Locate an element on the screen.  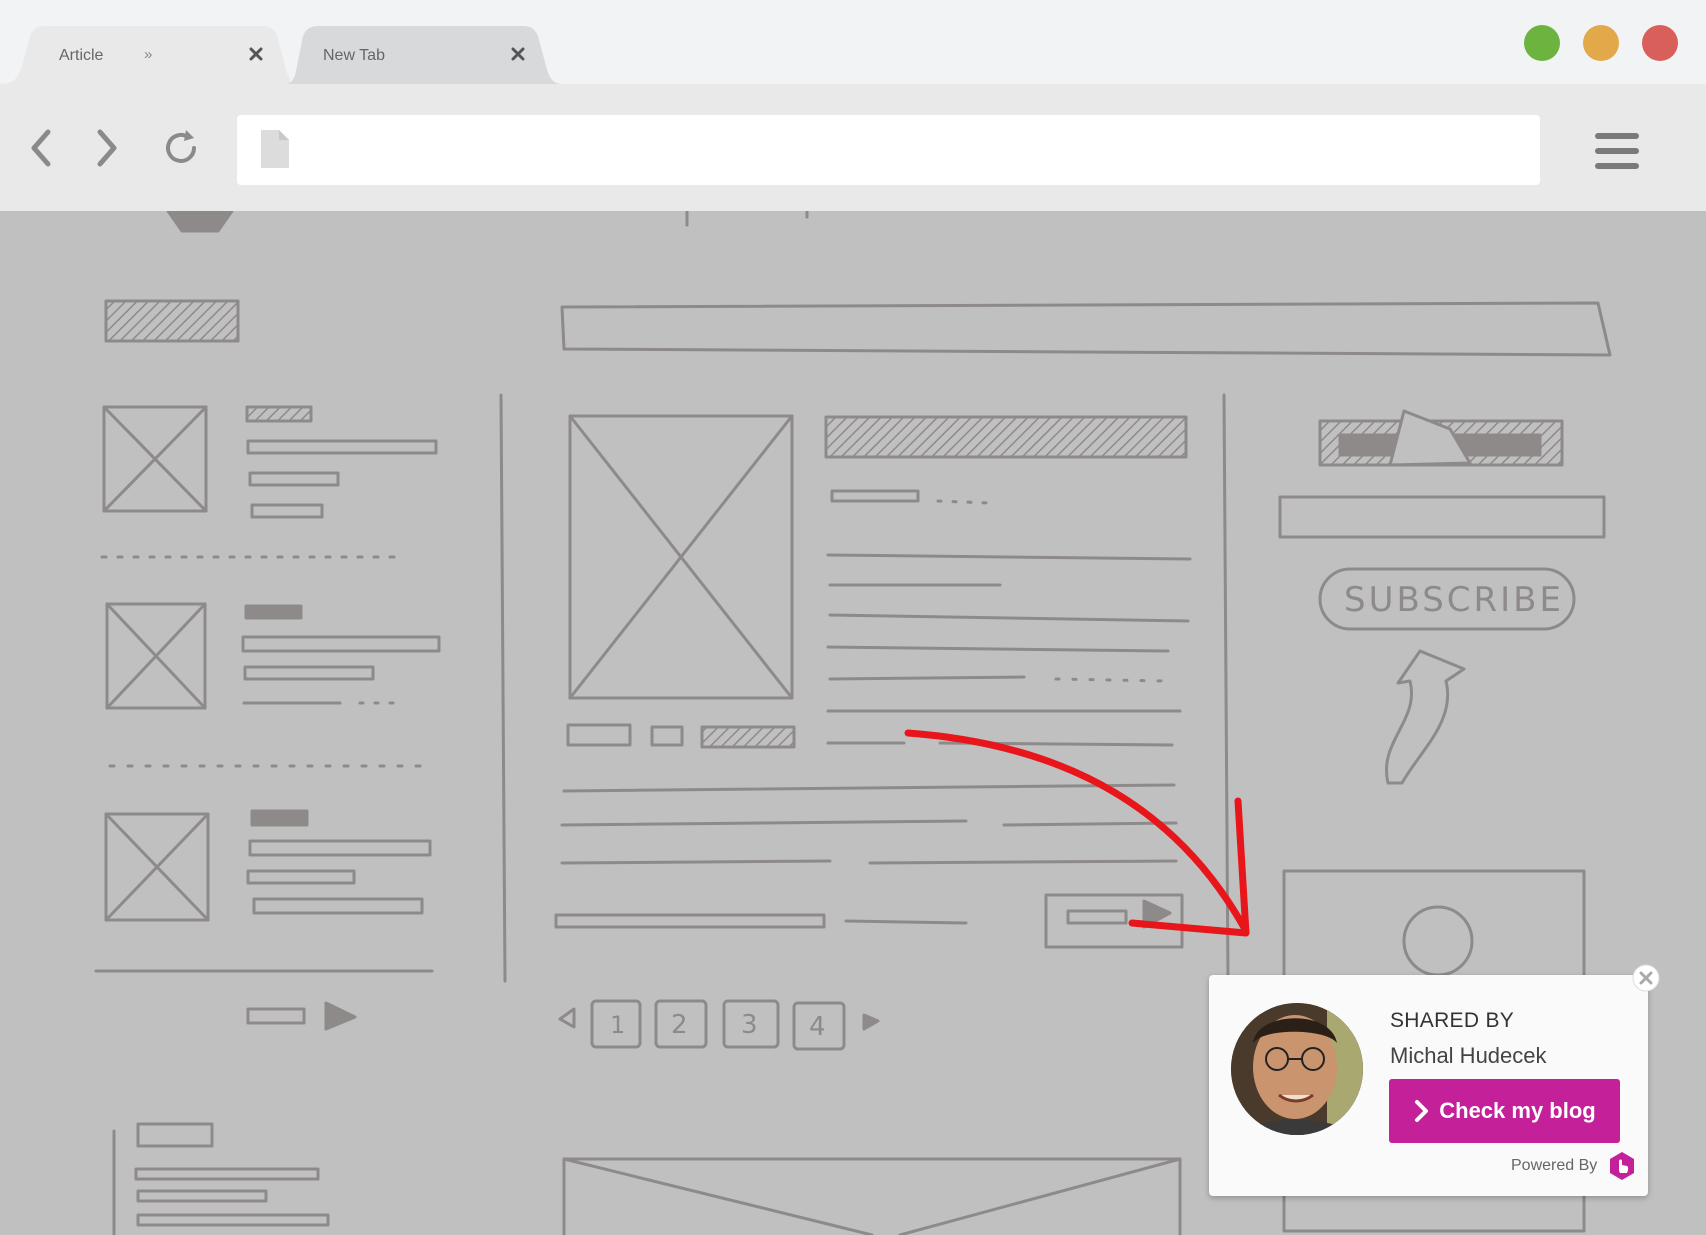
url-input is located at coordinates (914, 151).